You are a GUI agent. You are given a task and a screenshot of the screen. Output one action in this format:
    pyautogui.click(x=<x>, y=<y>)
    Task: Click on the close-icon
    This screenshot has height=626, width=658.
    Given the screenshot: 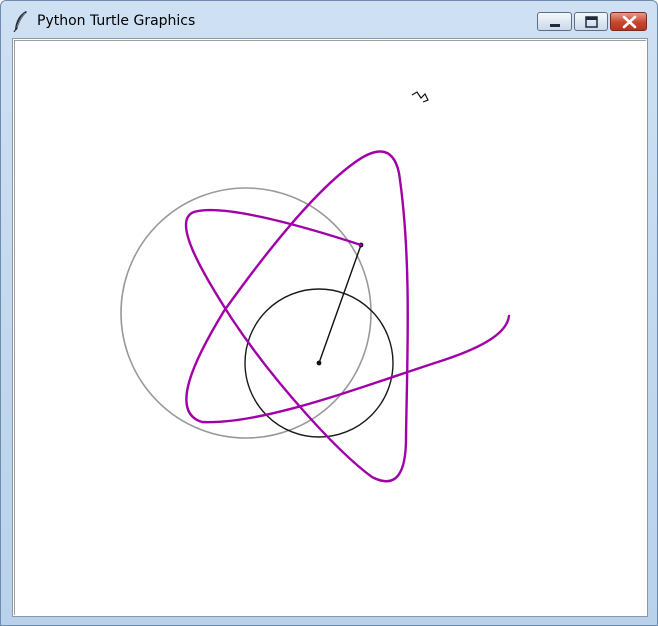 What is the action you would take?
    pyautogui.click(x=629, y=22)
    